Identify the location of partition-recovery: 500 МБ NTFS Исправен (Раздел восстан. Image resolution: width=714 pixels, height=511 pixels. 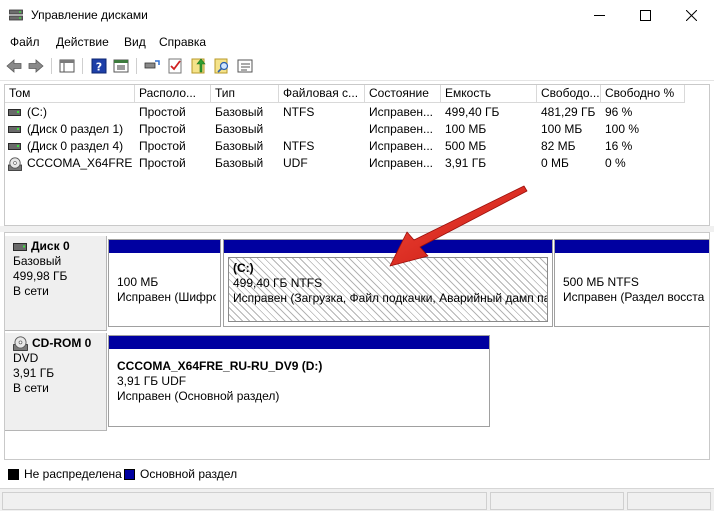
(631, 283).